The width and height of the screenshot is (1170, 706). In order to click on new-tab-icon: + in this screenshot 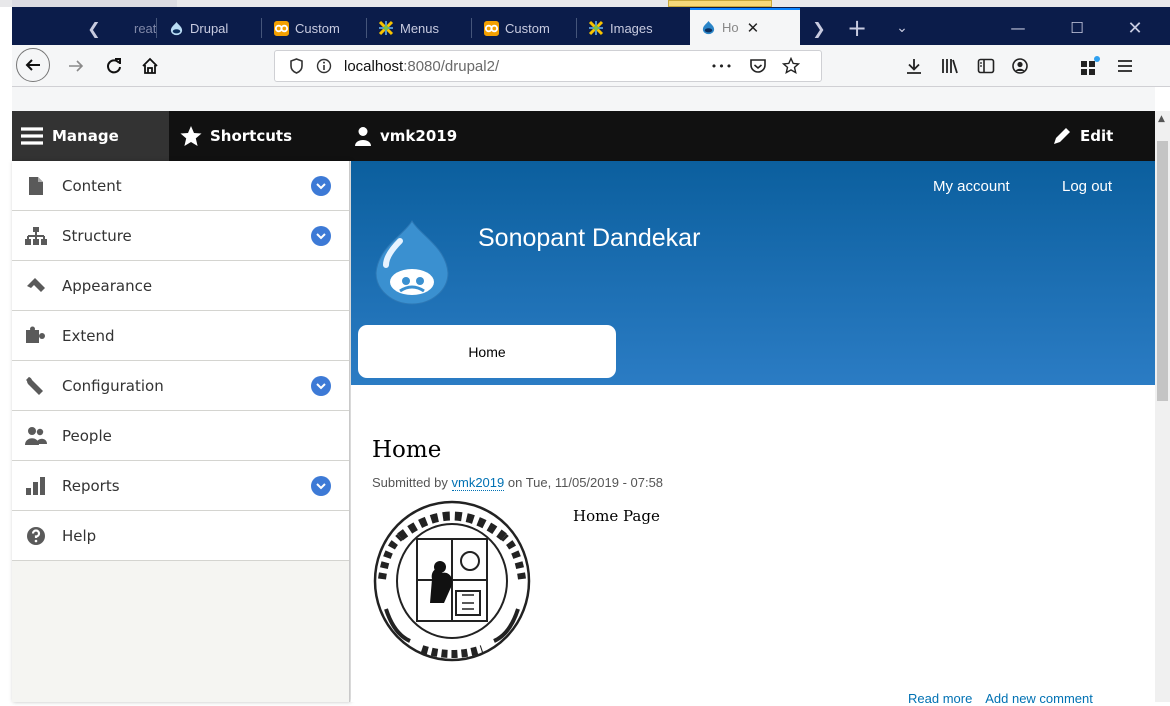, I will do `click(857, 28)`.